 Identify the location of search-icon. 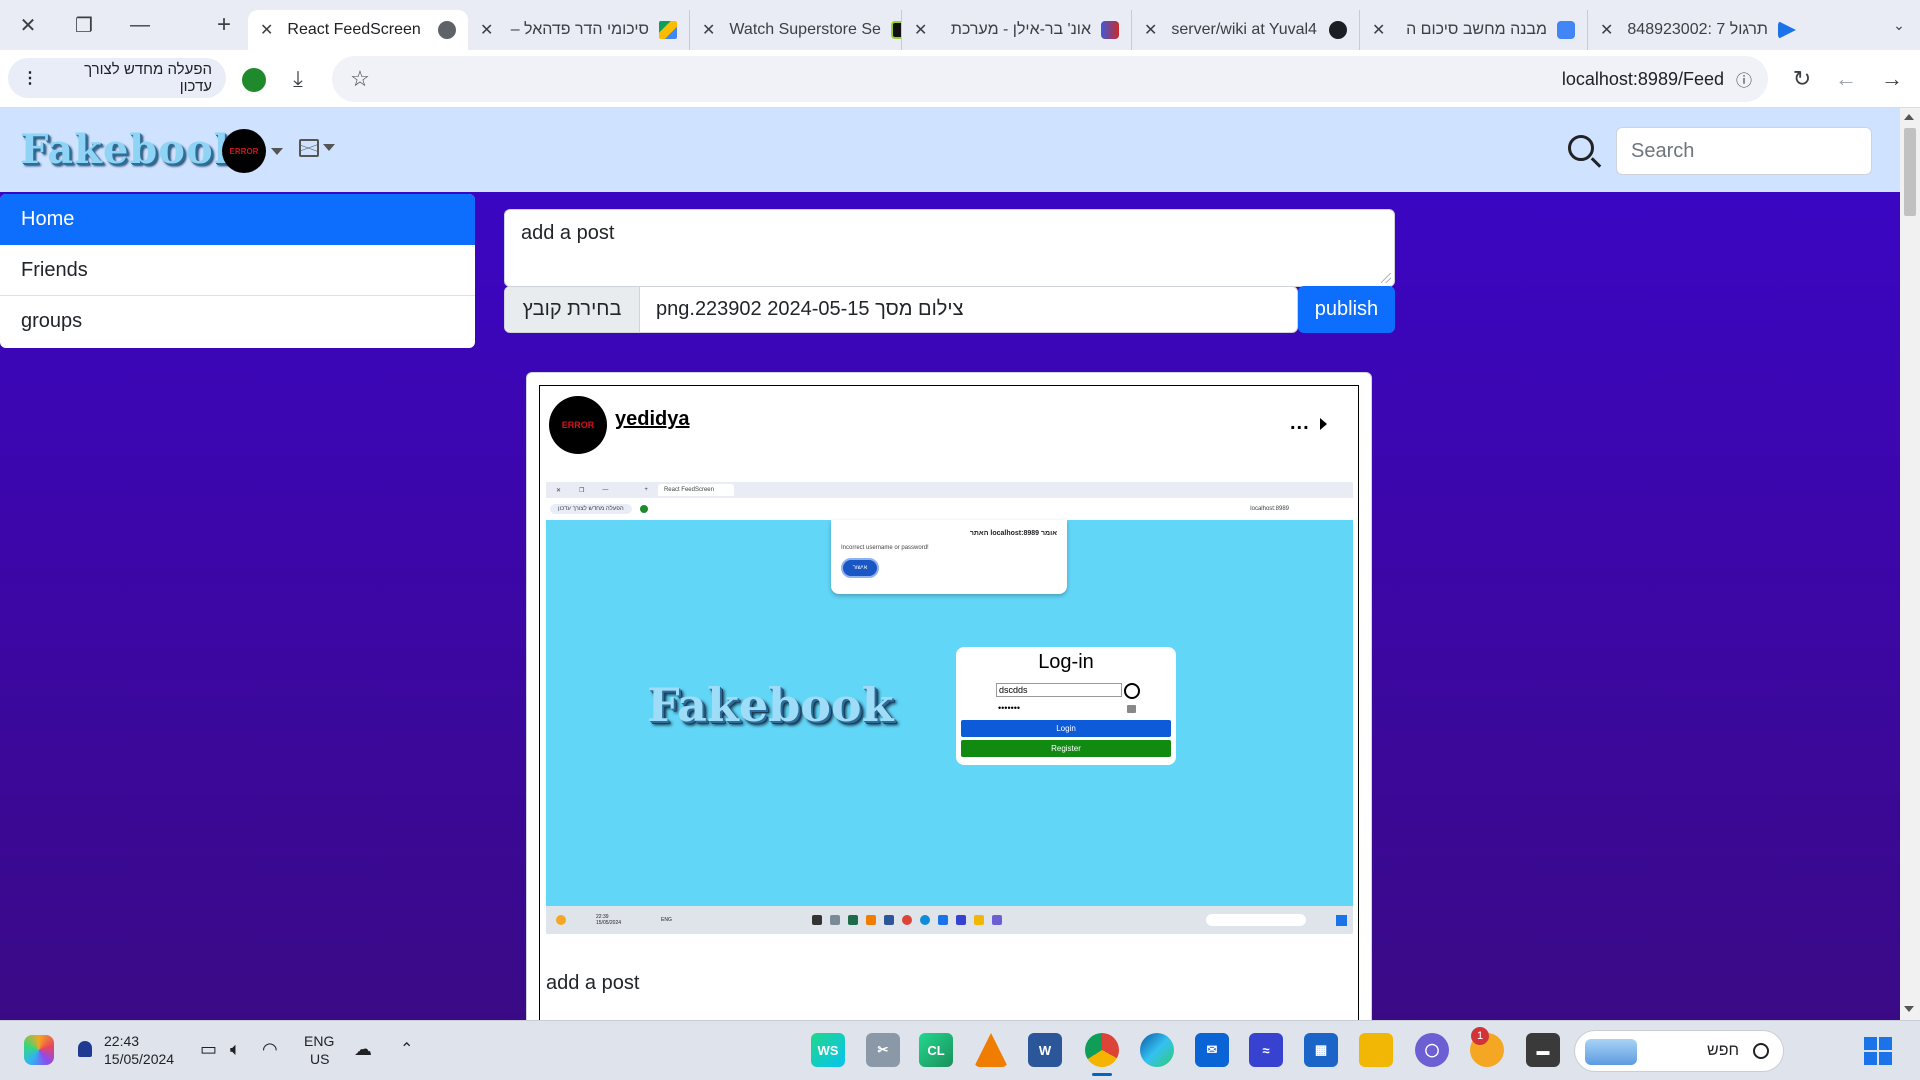
(1581, 148).